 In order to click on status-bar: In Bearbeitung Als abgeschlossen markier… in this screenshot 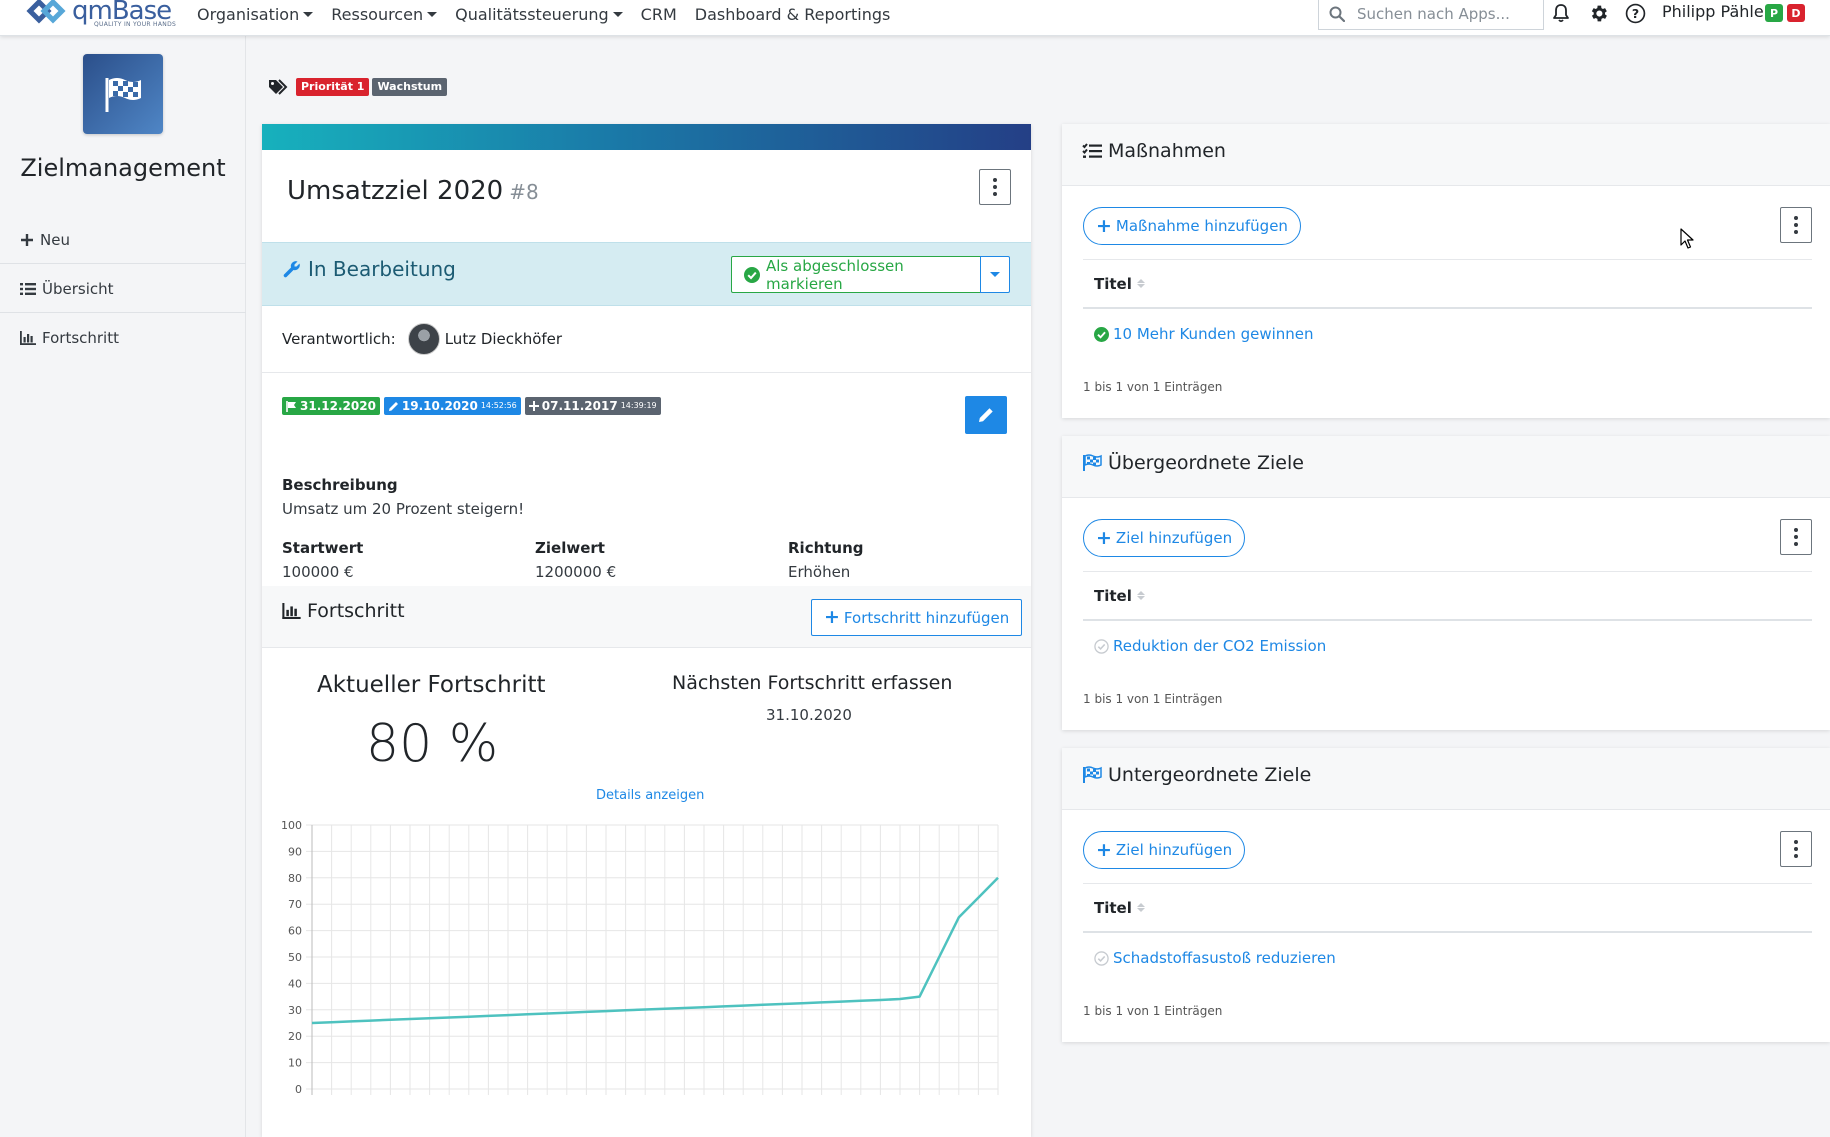, I will do `click(646, 274)`.